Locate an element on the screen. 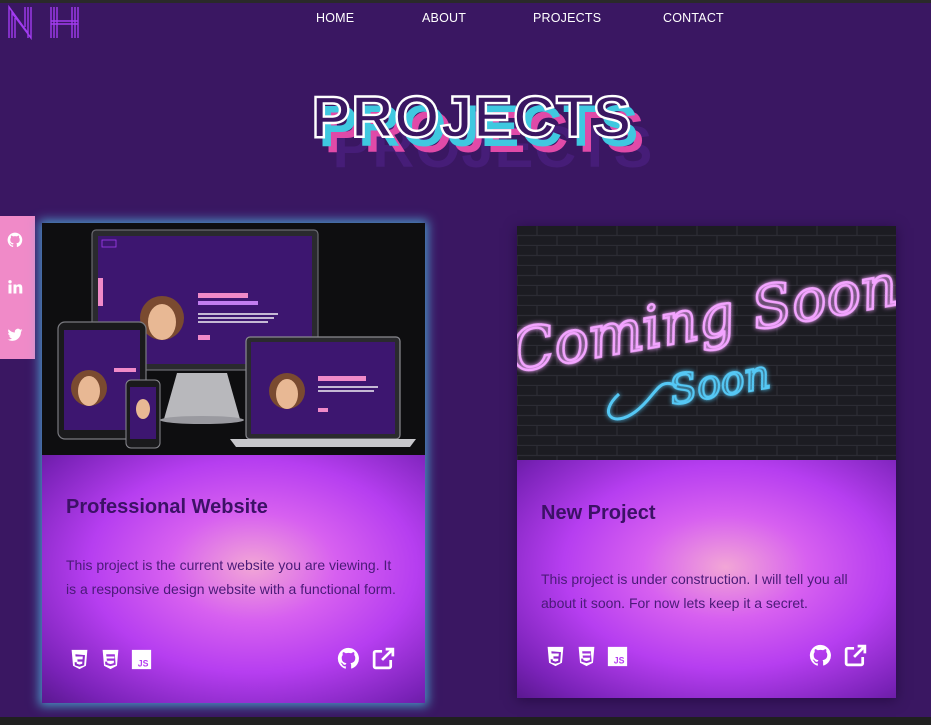 Image resolution: width=931 pixels, height=725 pixels. main-nav: HOME ABOUT PROJECTS CONTACT is located at coordinates (465, 19).